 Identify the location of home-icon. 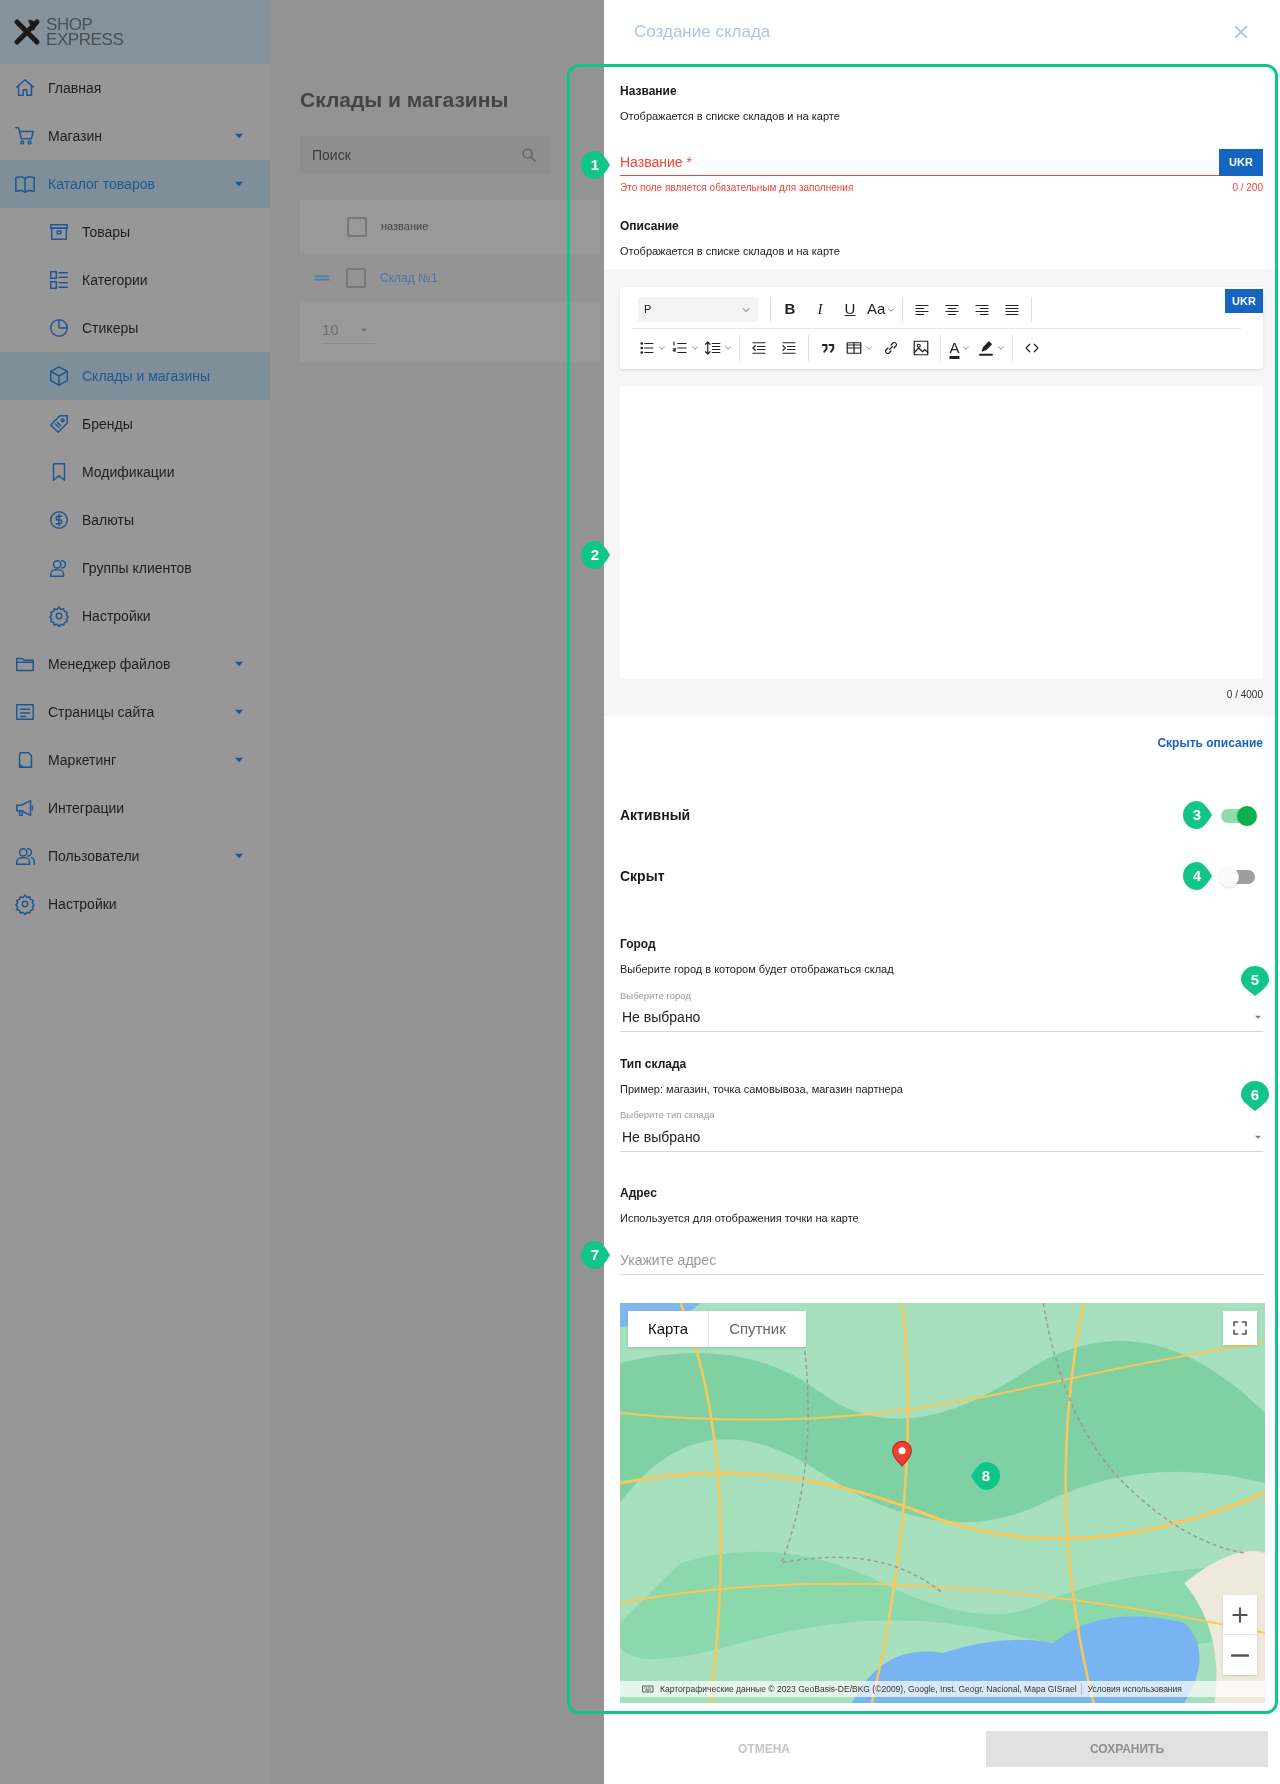
(25, 88).